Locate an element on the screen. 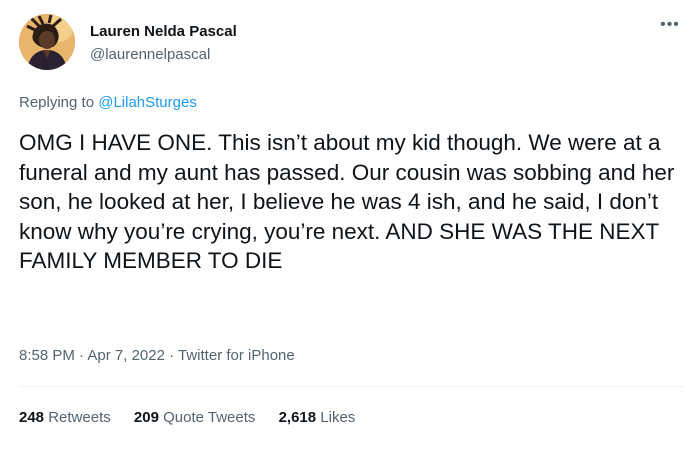 This screenshot has height=449, width=700. quote-tweets-stat: 209 Quote Tweets is located at coordinates (194, 418).